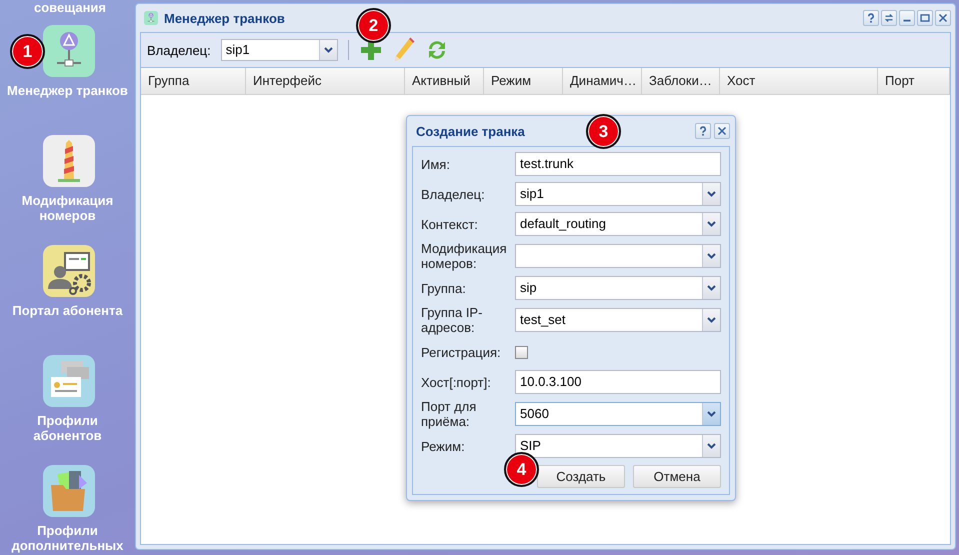 This screenshot has height=555, width=959. I want to click on cards-app-icon, so click(68, 381).